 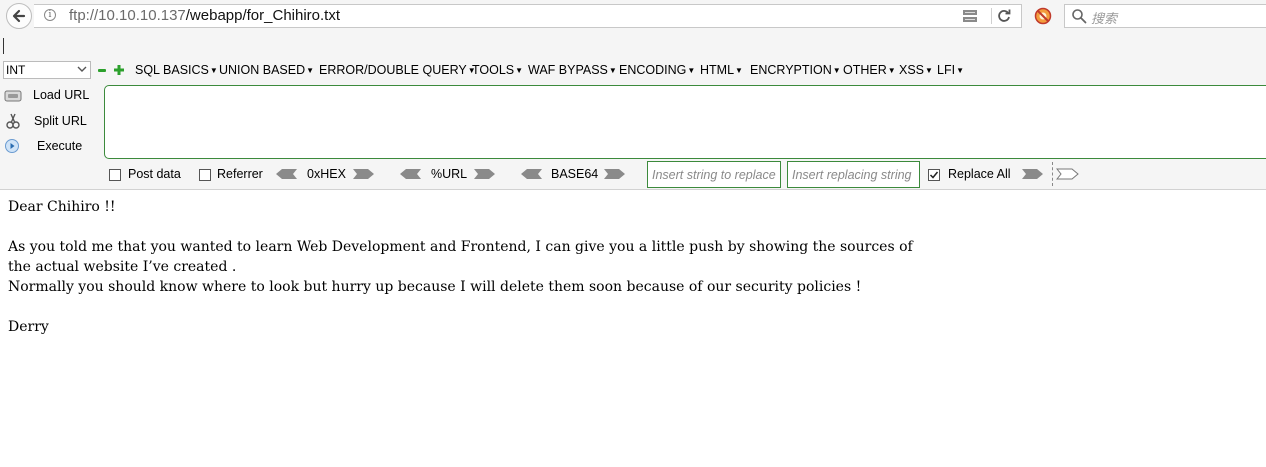 I want to click on menu-union-based: UNION BASED▼, so click(x=266, y=70).